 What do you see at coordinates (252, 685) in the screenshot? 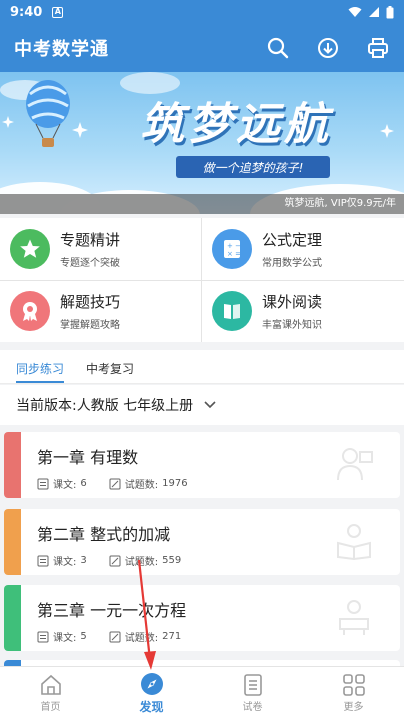
I see `paper-icon` at bounding box center [252, 685].